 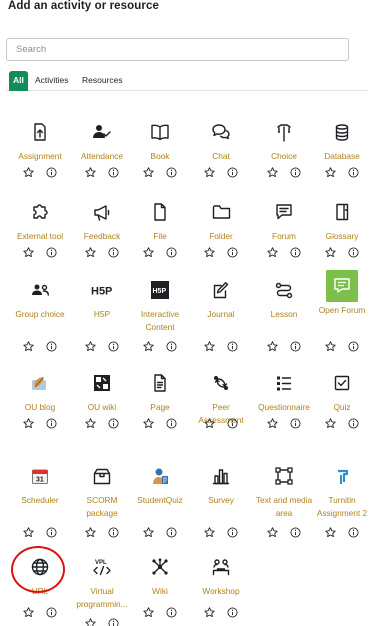 I want to click on activity-scorm-package: SCORM package, so click(x=102, y=500).